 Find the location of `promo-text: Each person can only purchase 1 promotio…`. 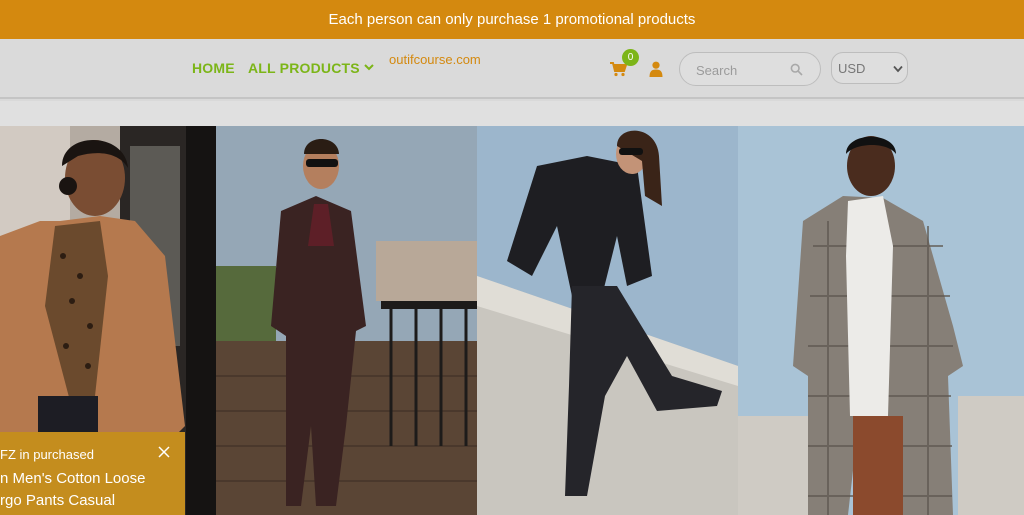

promo-text: Each person can only purchase 1 promotio… is located at coordinates (512, 19).